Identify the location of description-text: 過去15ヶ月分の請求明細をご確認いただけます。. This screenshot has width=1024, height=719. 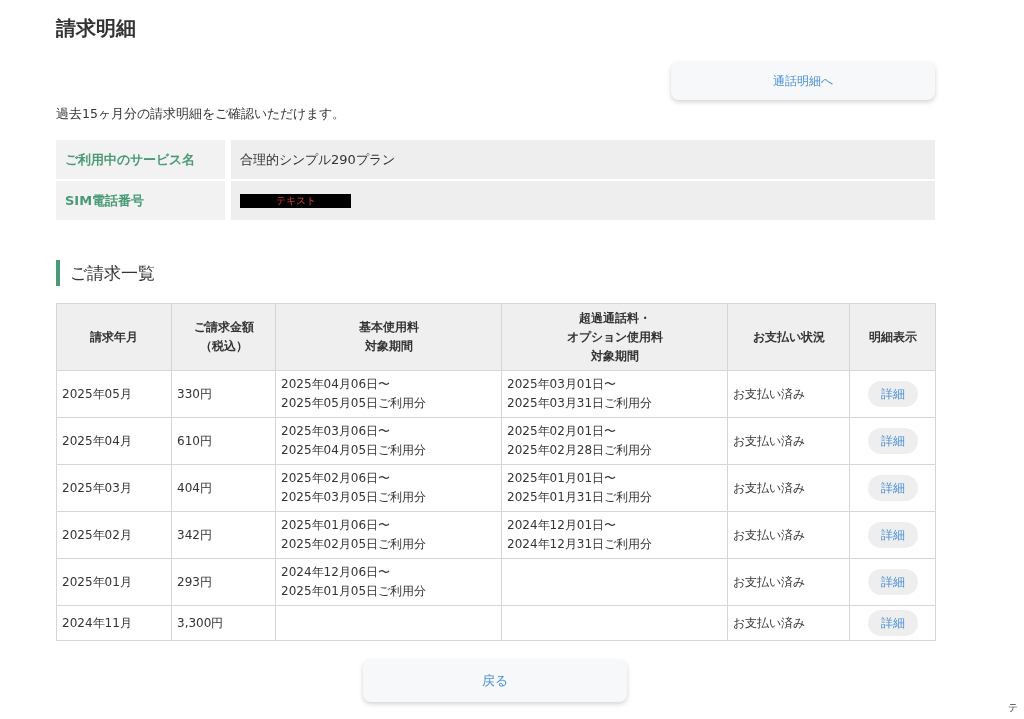
(200, 114).